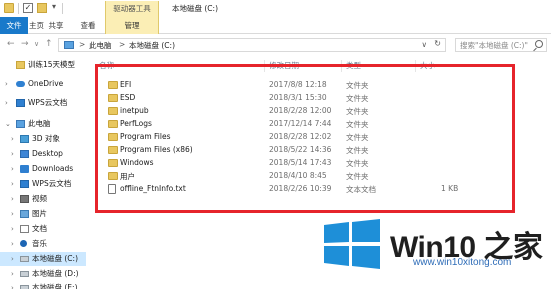  What do you see at coordinates (134, 110) in the screenshot?
I see `file-name: inetpub` at bounding box center [134, 110].